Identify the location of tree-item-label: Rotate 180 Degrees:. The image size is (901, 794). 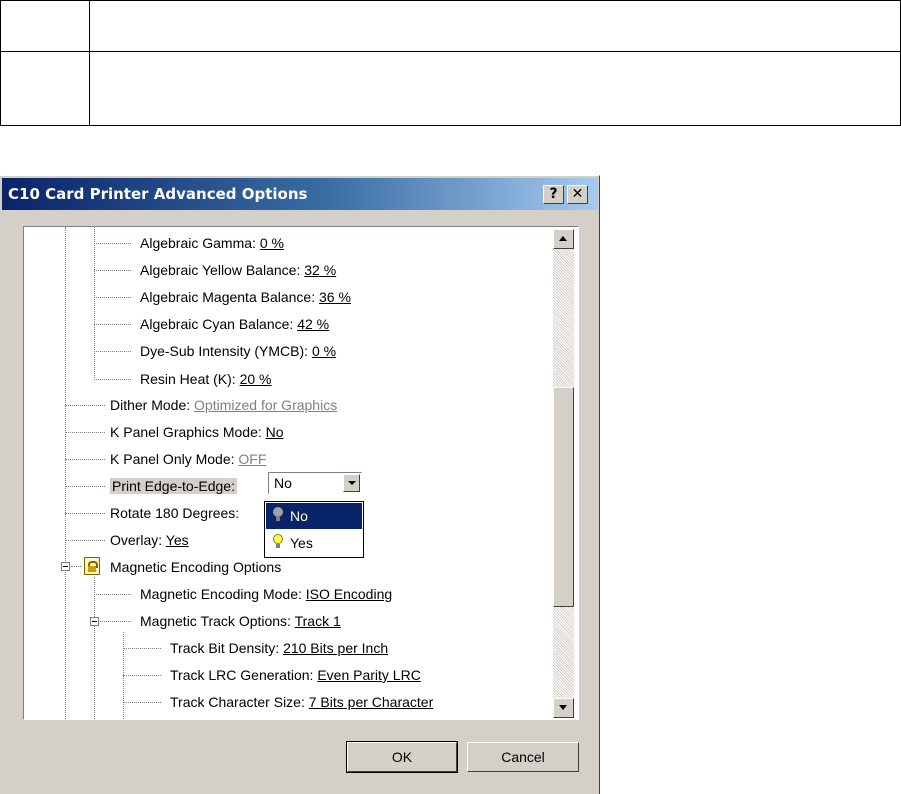
(175, 513).